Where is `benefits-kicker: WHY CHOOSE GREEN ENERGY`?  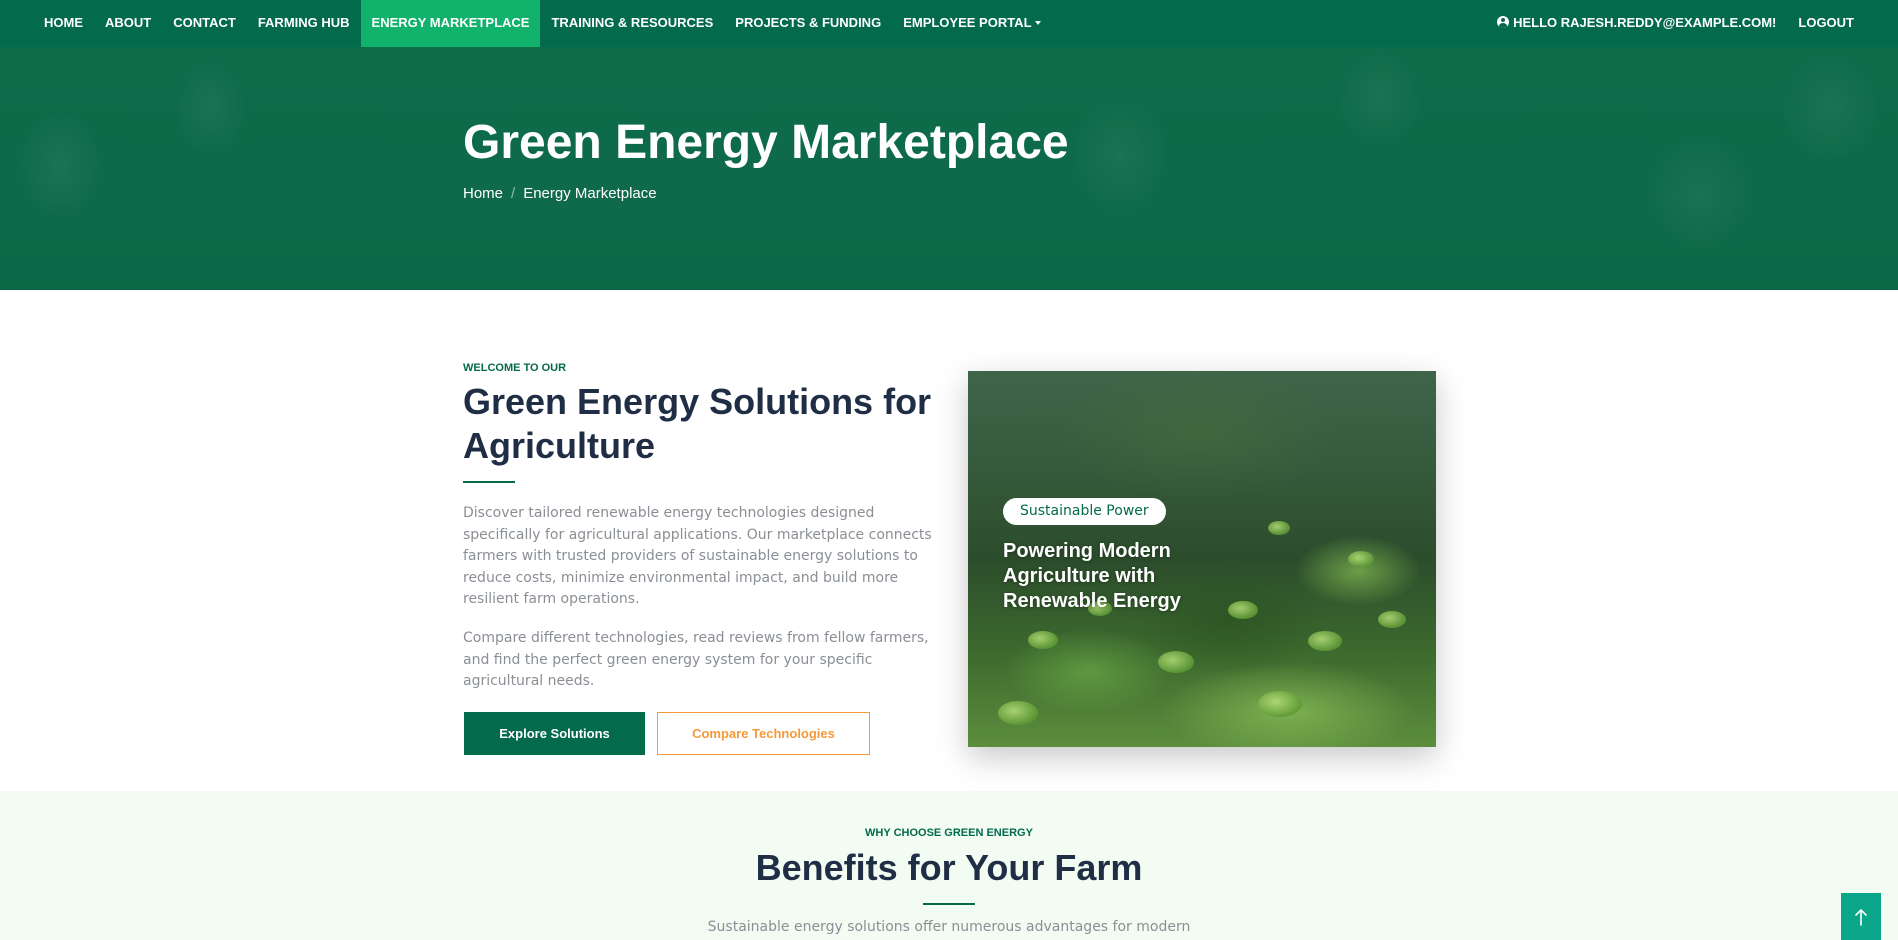 benefits-kicker: WHY CHOOSE GREEN ENERGY is located at coordinates (949, 833).